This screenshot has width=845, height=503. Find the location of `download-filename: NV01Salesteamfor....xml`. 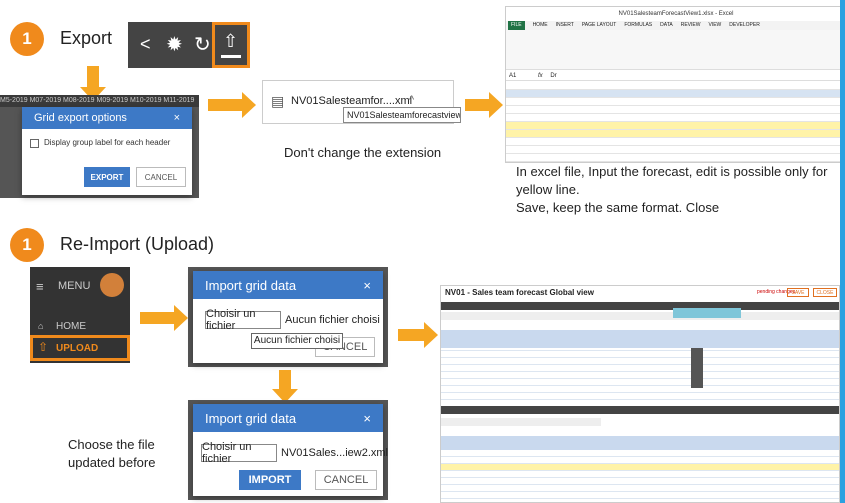

download-filename: NV01Salesteamfor....xml is located at coordinates (351, 101).